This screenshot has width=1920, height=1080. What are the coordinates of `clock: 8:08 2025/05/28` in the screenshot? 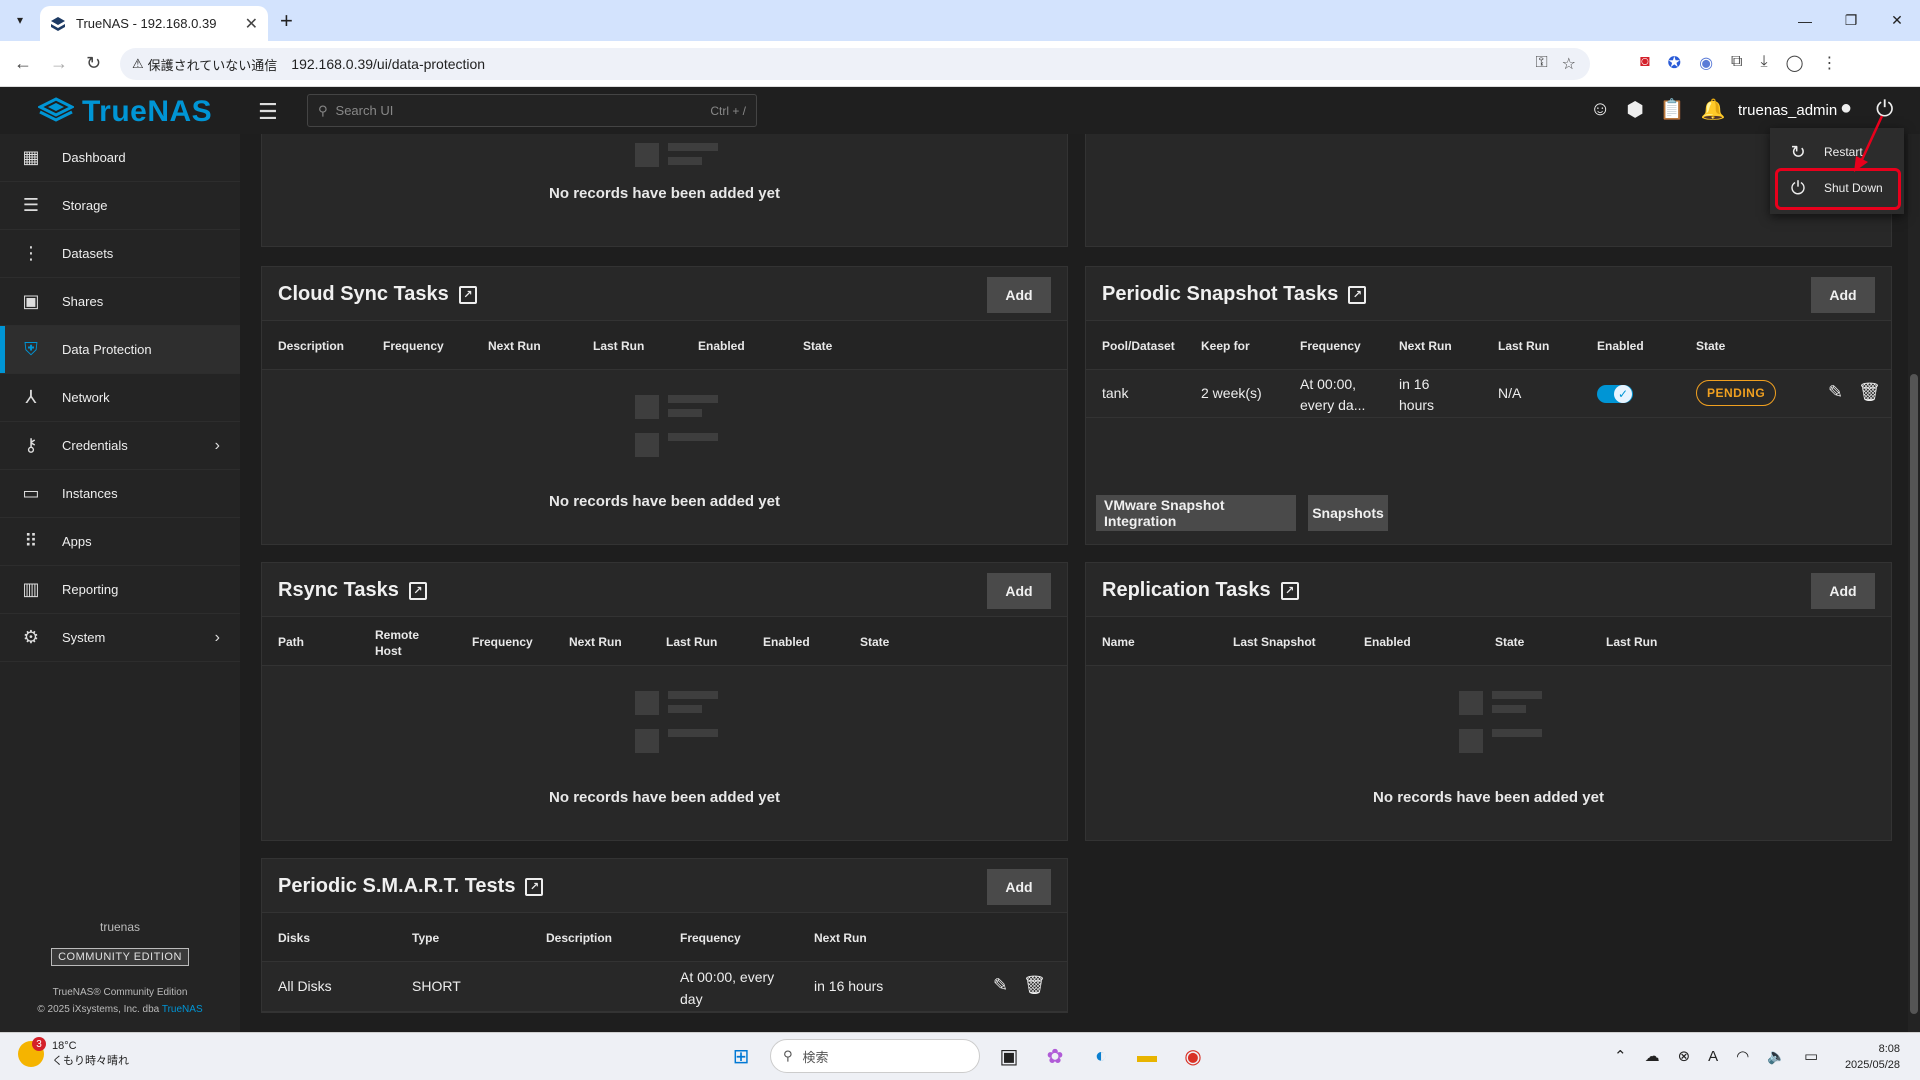 It's located at (1872, 1057).